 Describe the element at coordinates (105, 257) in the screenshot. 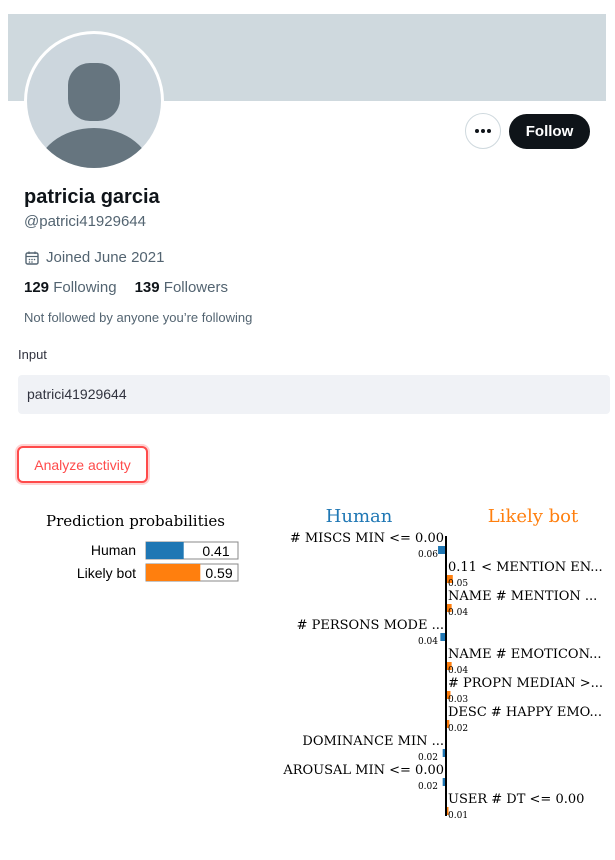

I see `joined-label: Joined June 2021` at that location.